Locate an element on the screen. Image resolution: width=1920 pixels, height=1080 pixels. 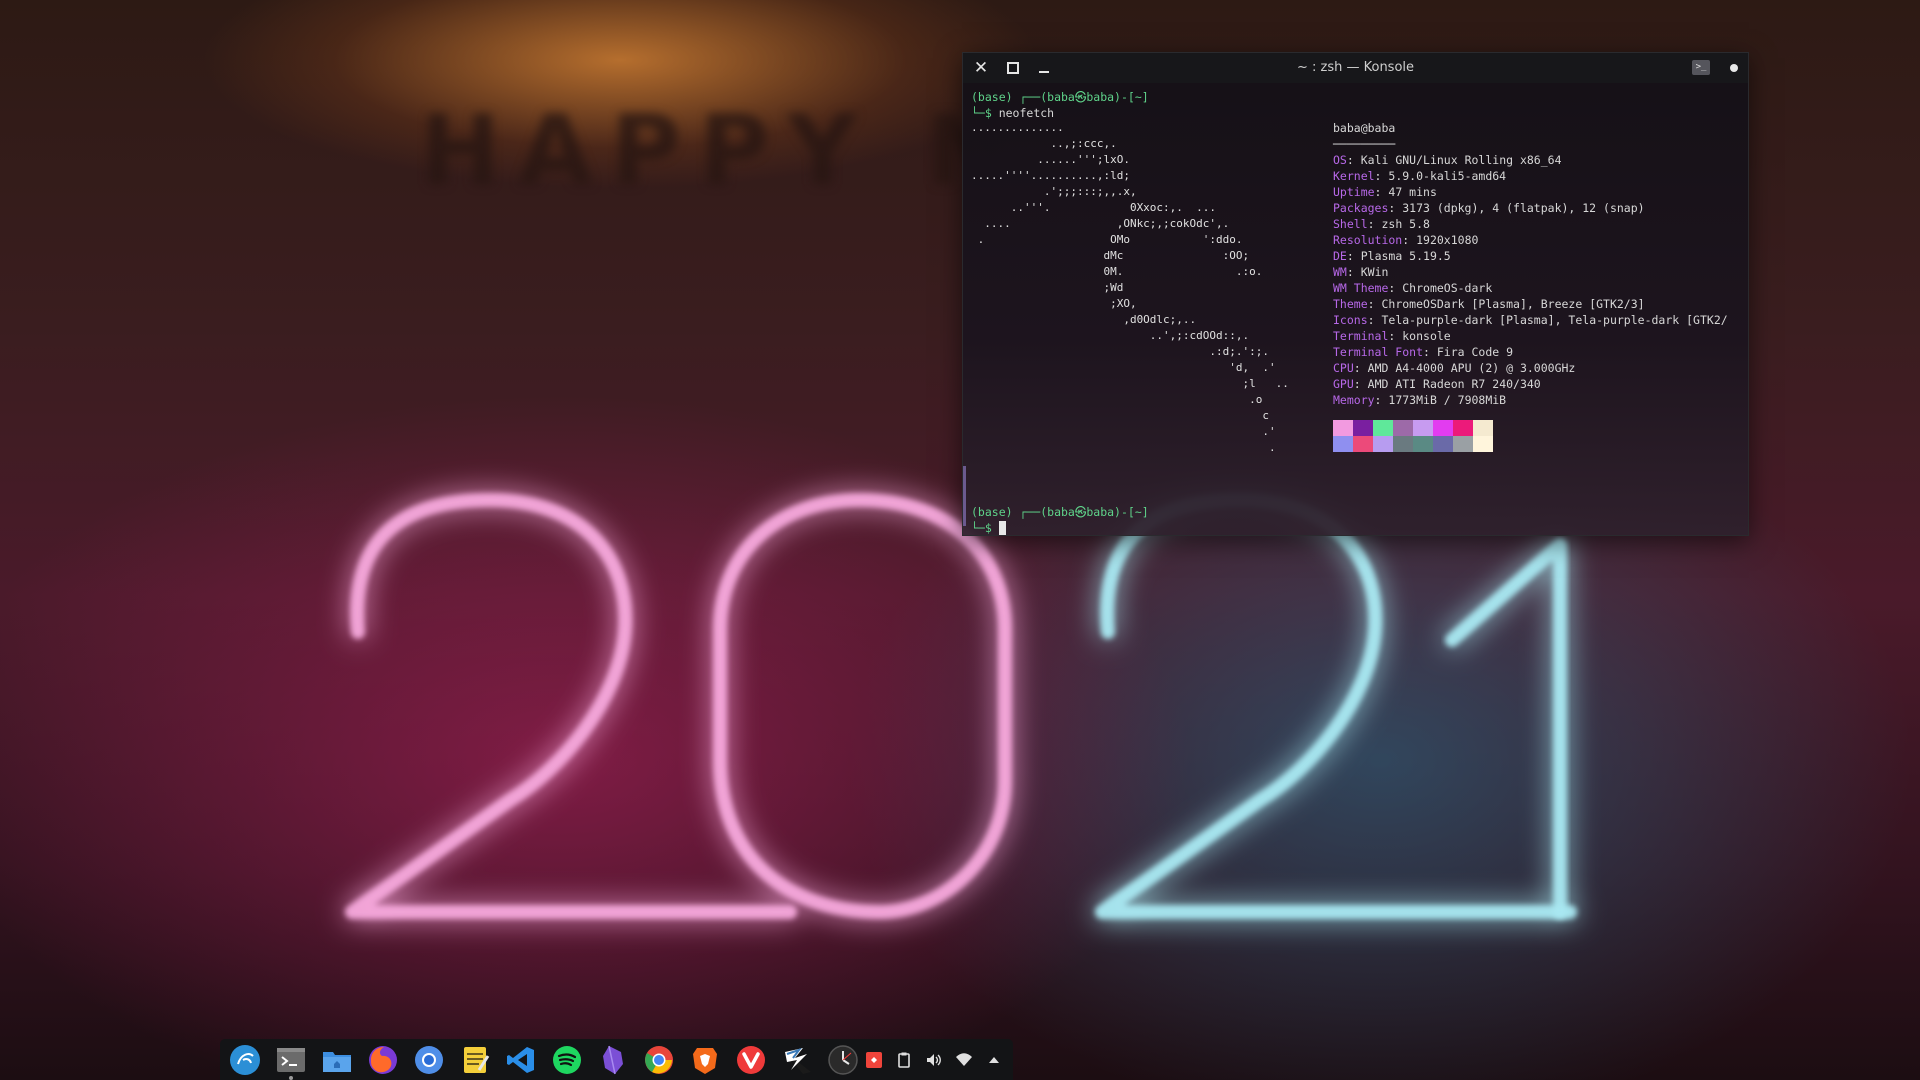
info-row: Memory: 1773MiB / 7908MiB is located at coordinates (1420, 400).